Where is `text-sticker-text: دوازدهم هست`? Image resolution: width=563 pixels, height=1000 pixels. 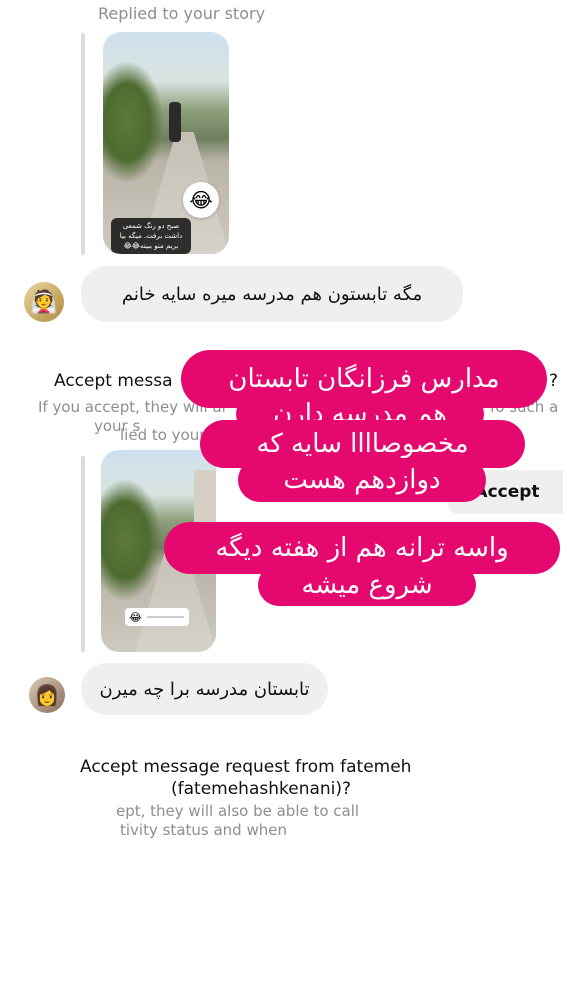
text-sticker-text: دوازدهم هست is located at coordinates (362, 480).